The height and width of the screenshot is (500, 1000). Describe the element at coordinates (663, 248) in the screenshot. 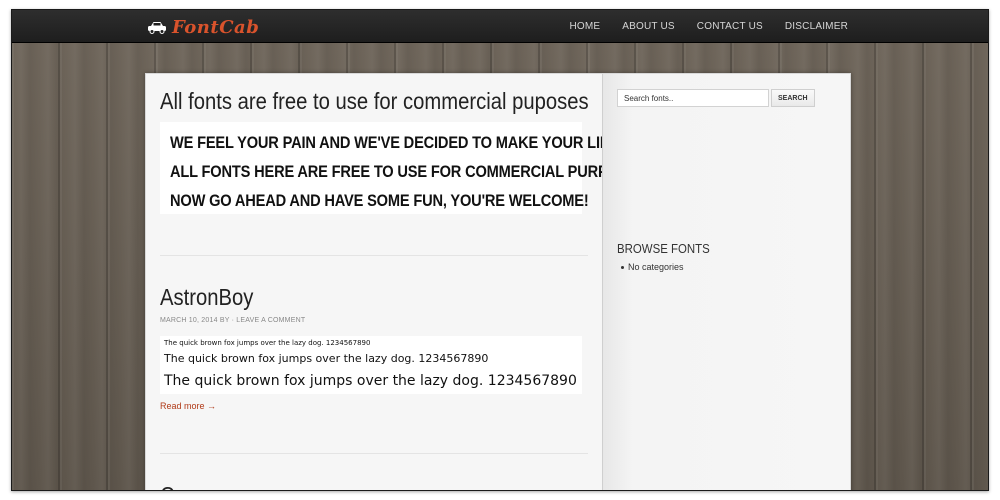

I see `browse-fonts-heading: BROWSE FONTS` at that location.